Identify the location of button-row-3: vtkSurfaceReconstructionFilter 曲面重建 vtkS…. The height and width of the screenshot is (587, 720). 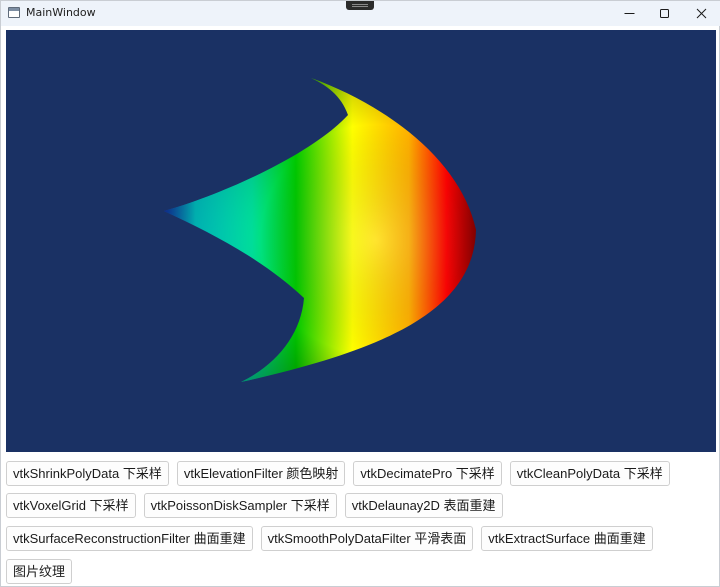
(329, 538).